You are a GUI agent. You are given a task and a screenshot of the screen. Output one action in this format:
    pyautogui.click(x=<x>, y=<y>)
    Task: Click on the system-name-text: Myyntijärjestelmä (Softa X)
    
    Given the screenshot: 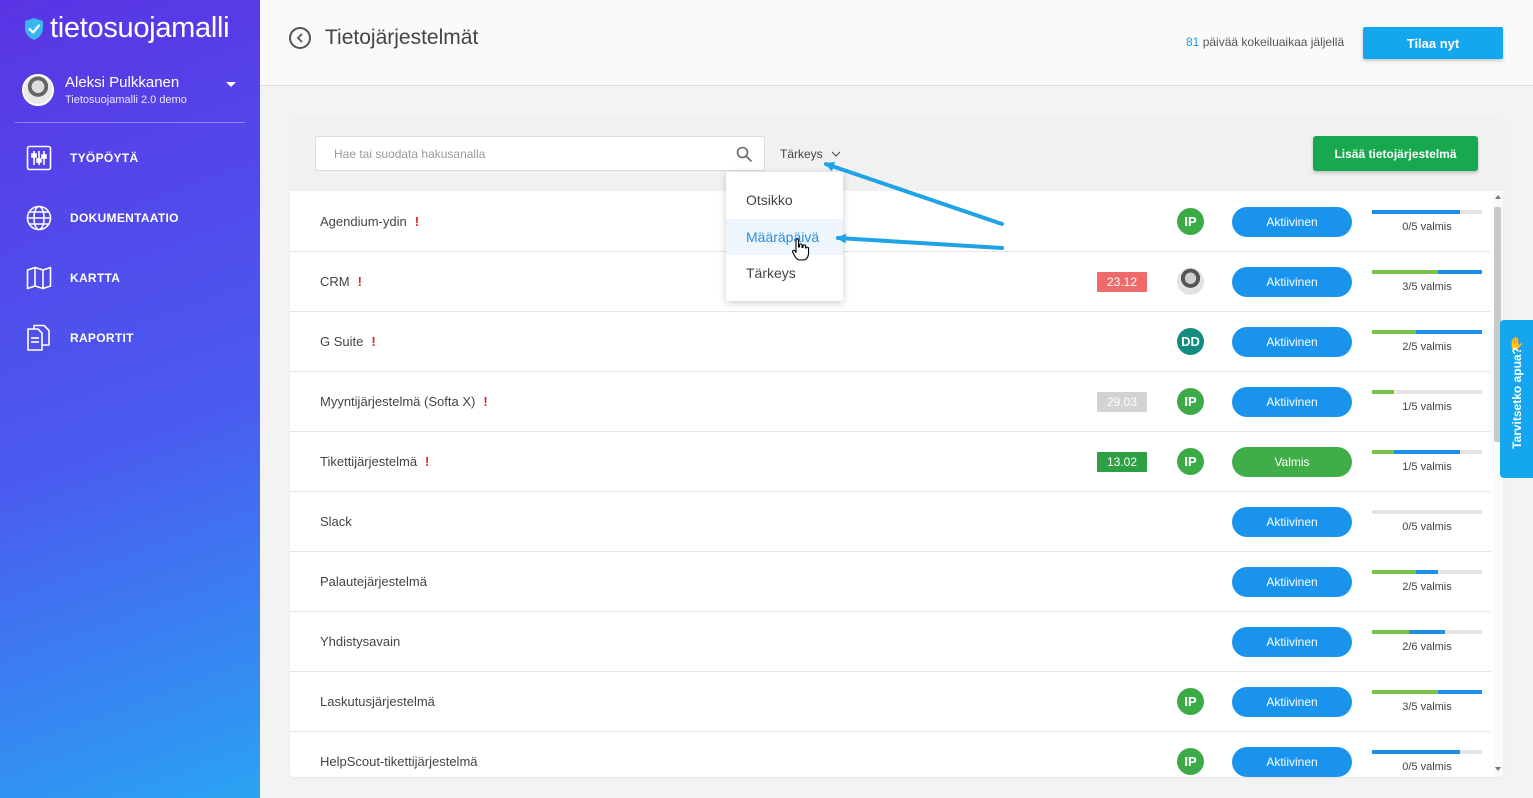 What is the action you would take?
    pyautogui.click(x=398, y=401)
    